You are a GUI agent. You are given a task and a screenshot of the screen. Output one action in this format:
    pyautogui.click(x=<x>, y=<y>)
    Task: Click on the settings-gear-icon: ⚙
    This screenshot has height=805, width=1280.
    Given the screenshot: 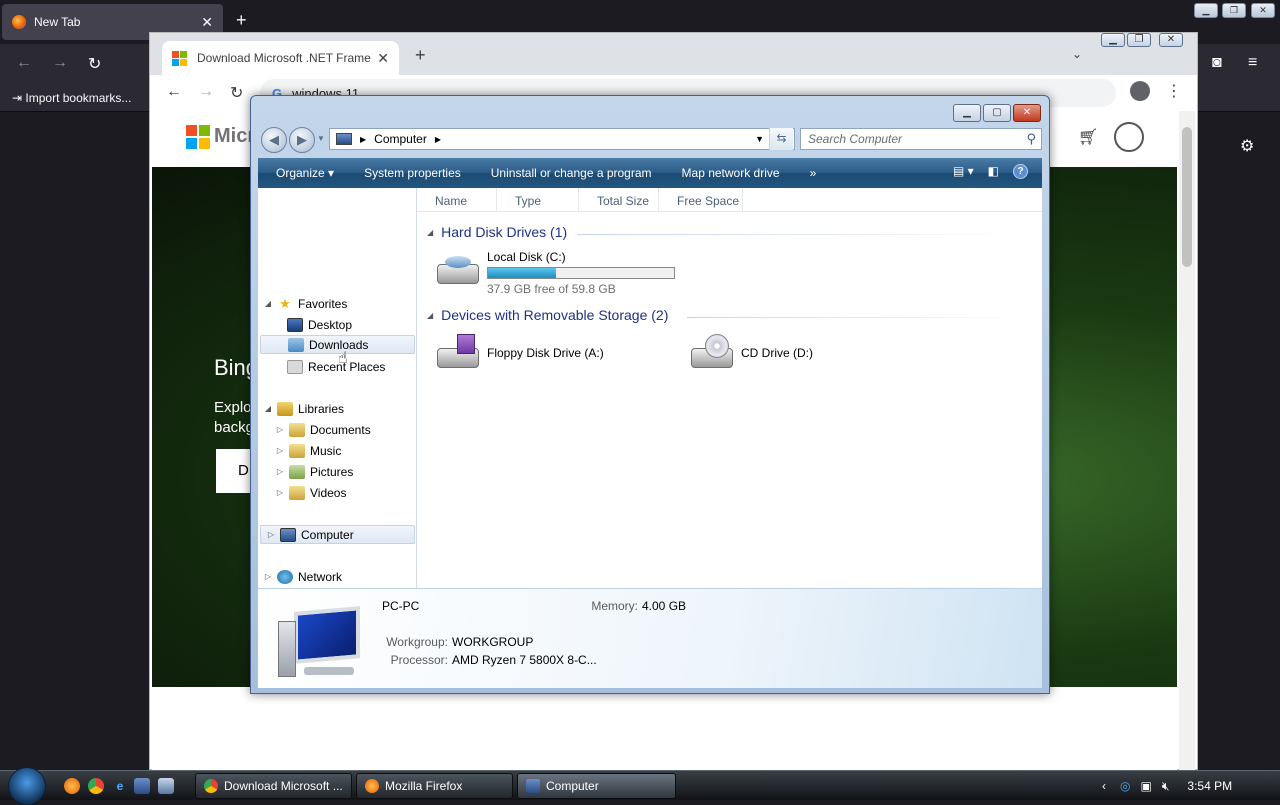 What is the action you would take?
    pyautogui.click(x=1247, y=146)
    